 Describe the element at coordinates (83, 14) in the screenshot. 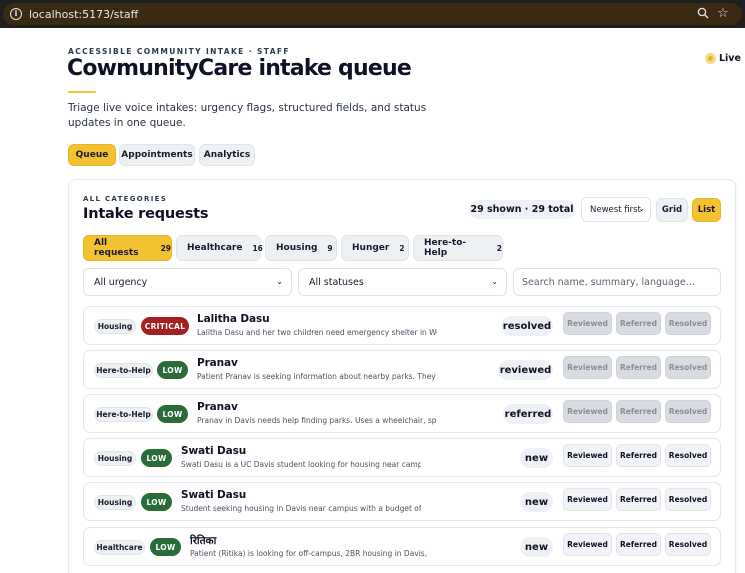

I see `url-text: localhost:5173/staff` at that location.